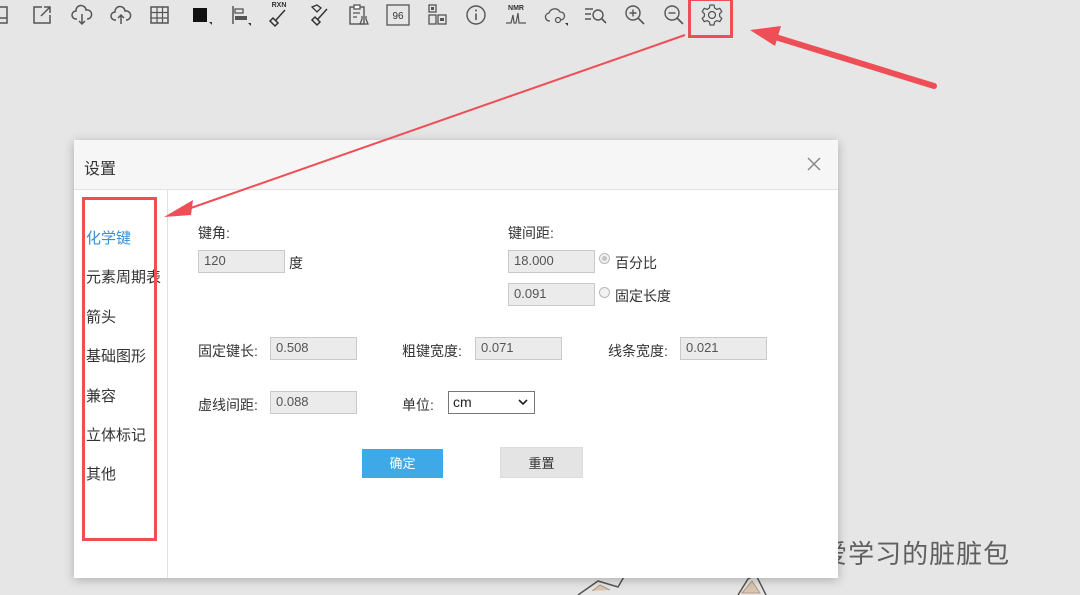 This screenshot has height=595, width=1080. Describe the element at coordinates (551, 294) in the screenshot. I see `bond-spacing-fixed-input: 0.091` at that location.